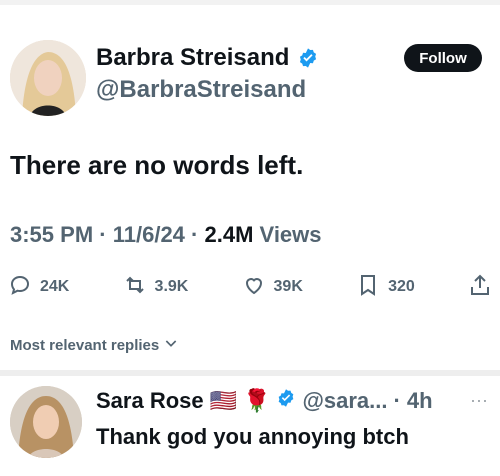  Describe the element at coordinates (368, 287) in the screenshot. I see `bookmark-icon` at that location.